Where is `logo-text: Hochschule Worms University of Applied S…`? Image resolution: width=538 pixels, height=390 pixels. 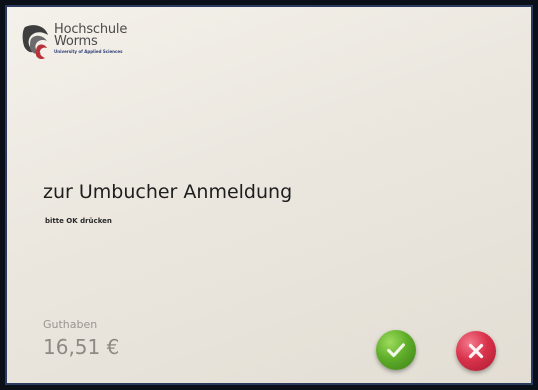
logo-text: Hochschule Worms University of Applied S… is located at coordinates (90, 39).